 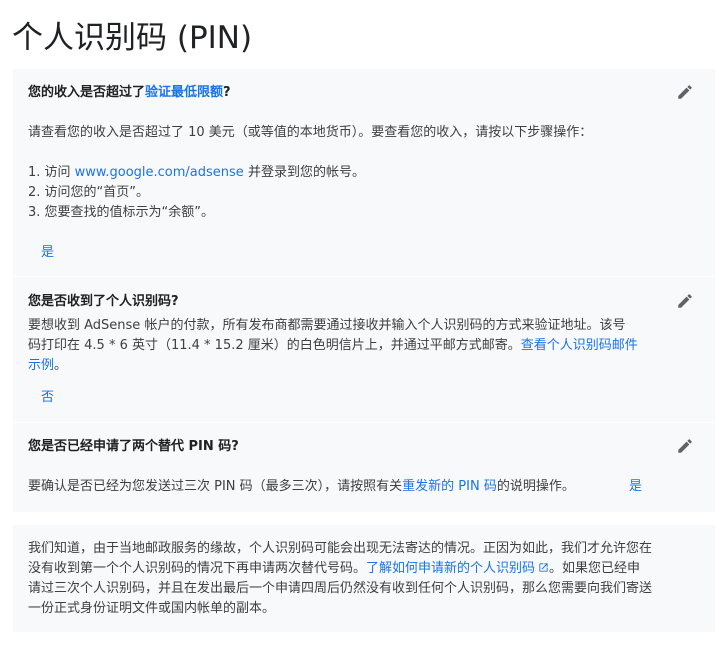 I want to click on answer-1: 是, so click(x=47, y=253).